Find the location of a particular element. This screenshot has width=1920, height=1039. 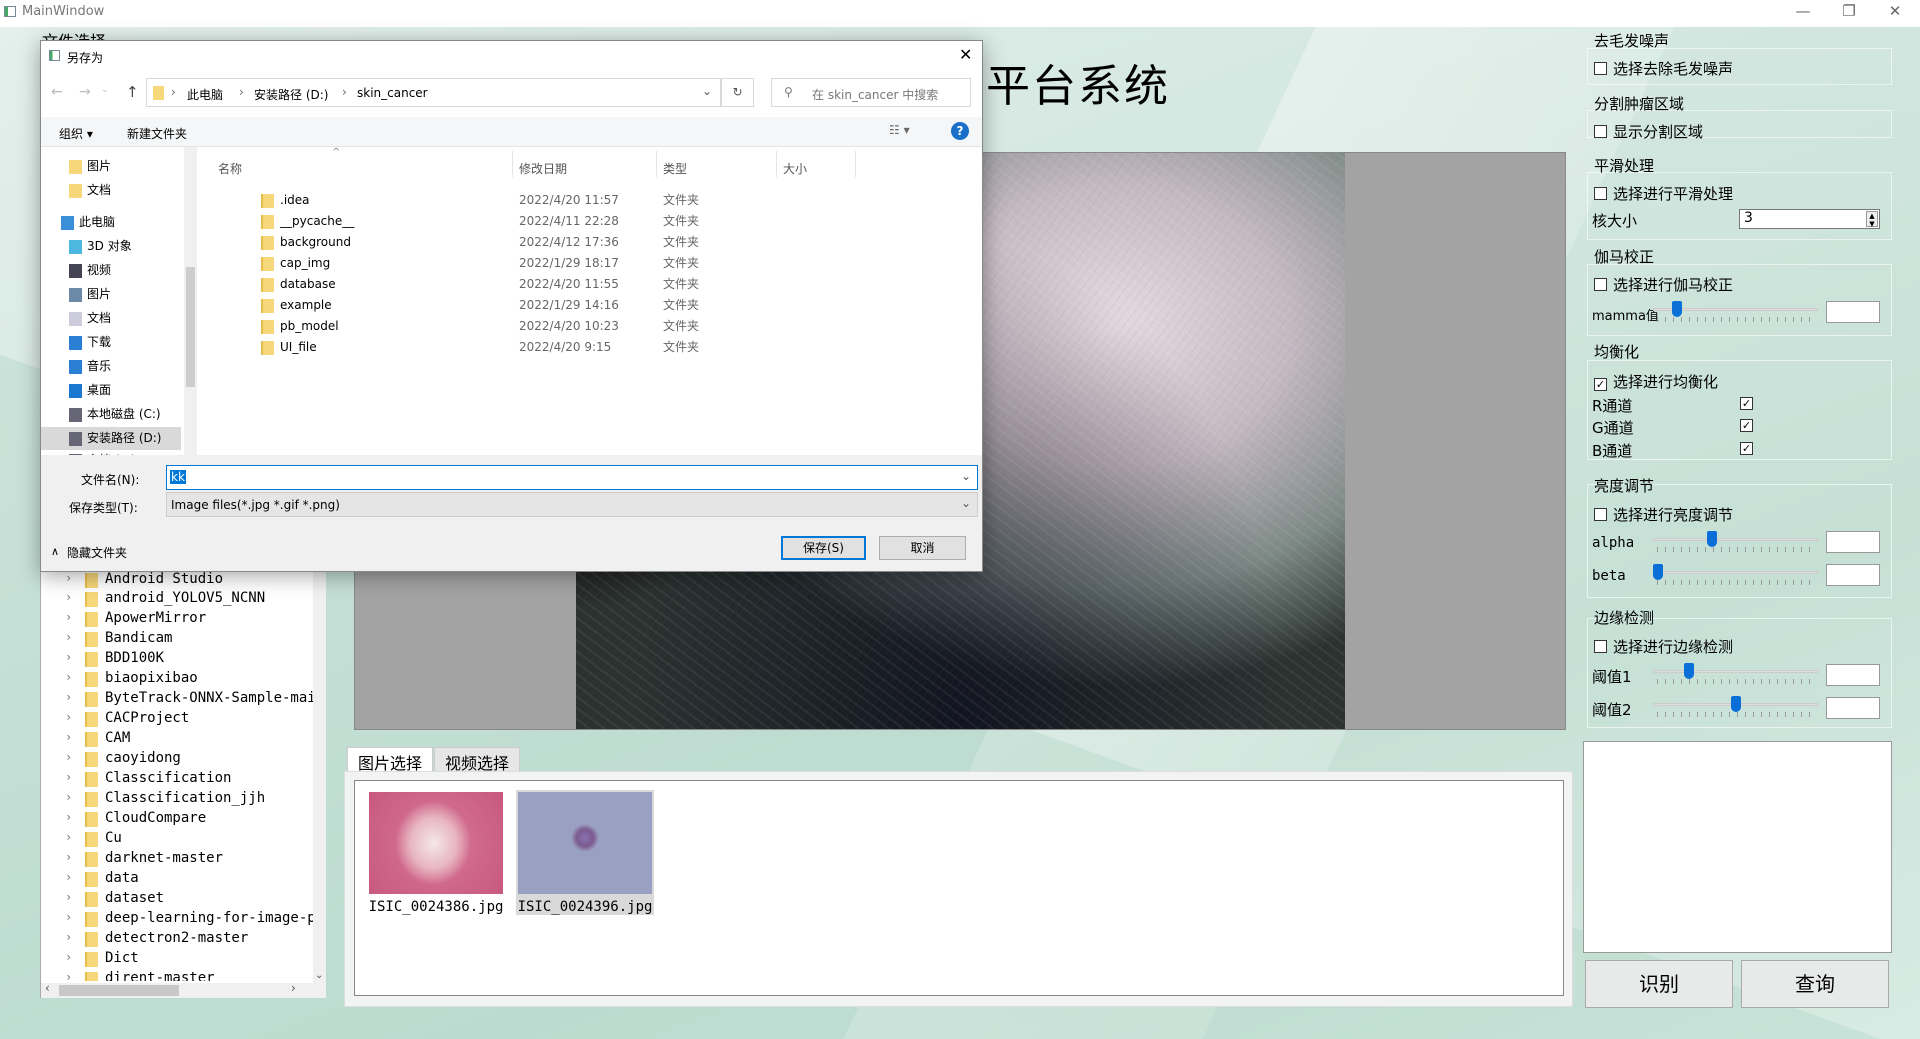

threshold2-slider is located at coordinates (1735, 708).